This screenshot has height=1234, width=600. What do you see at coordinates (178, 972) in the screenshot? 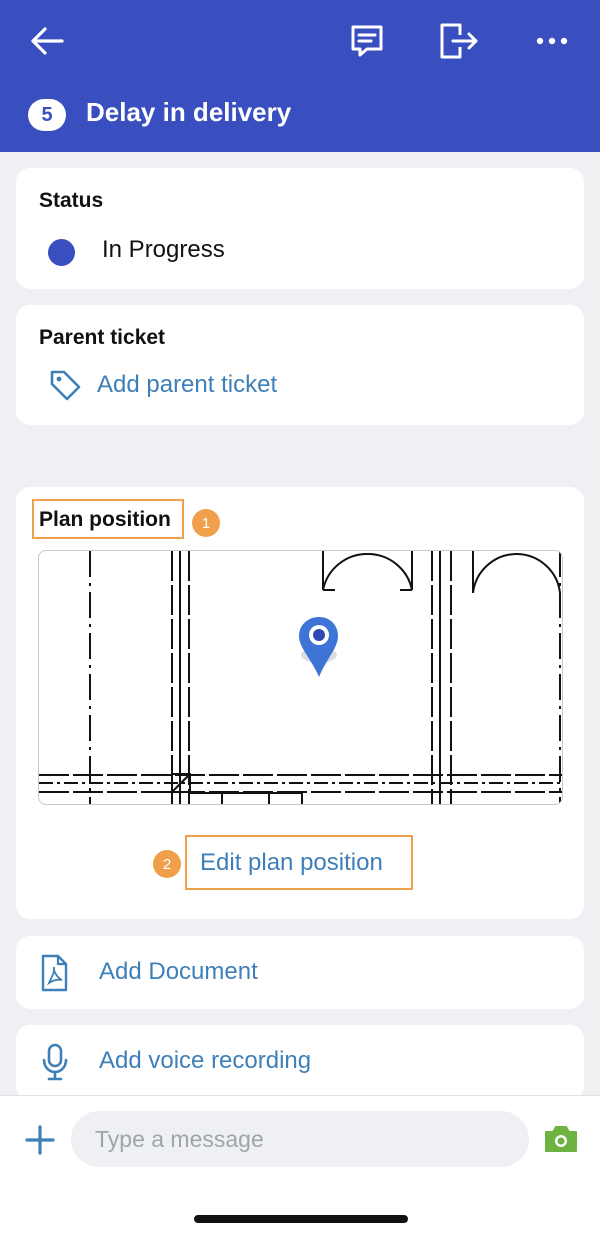
I see `add-document-link: Add Document` at bounding box center [178, 972].